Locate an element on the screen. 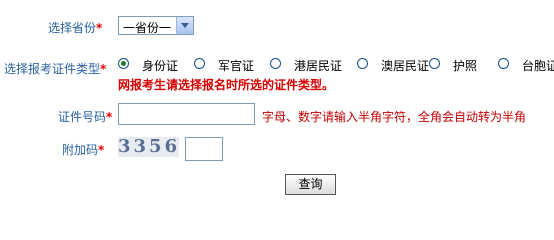 This screenshot has width=554, height=240. province-label-text: 选择省份 is located at coordinates (72, 28).